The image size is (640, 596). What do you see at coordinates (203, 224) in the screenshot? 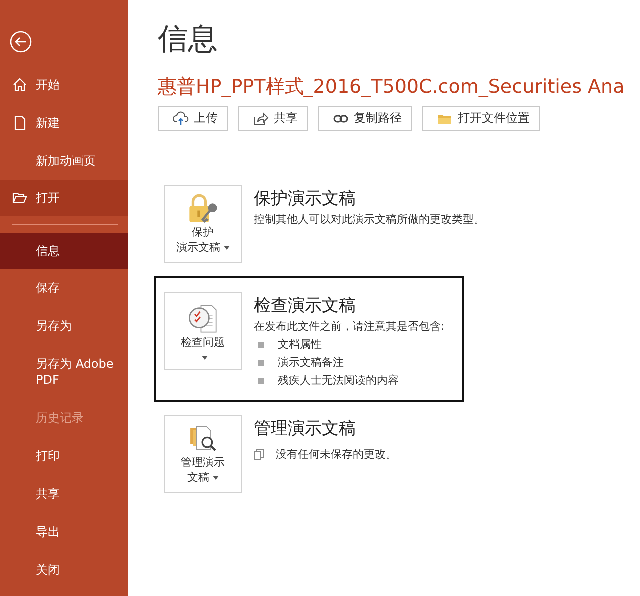
I see `section-button: 保护 演示文稿` at bounding box center [203, 224].